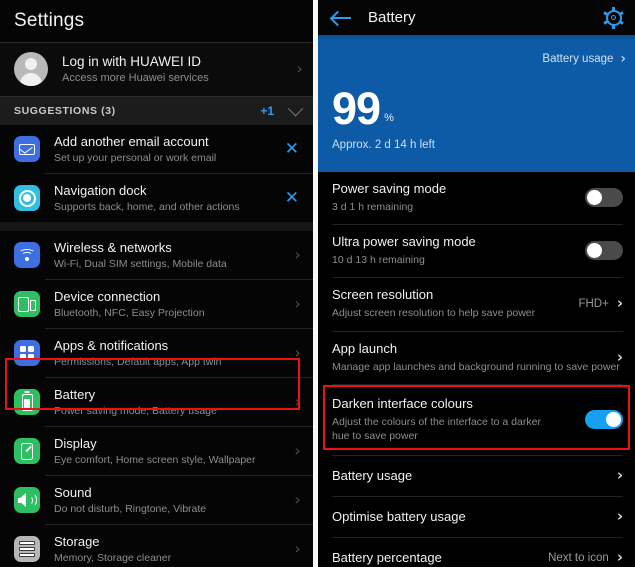  Describe the element at coordinates (404, 242) in the screenshot. I see `row-title: Ultra power saving mode` at that location.